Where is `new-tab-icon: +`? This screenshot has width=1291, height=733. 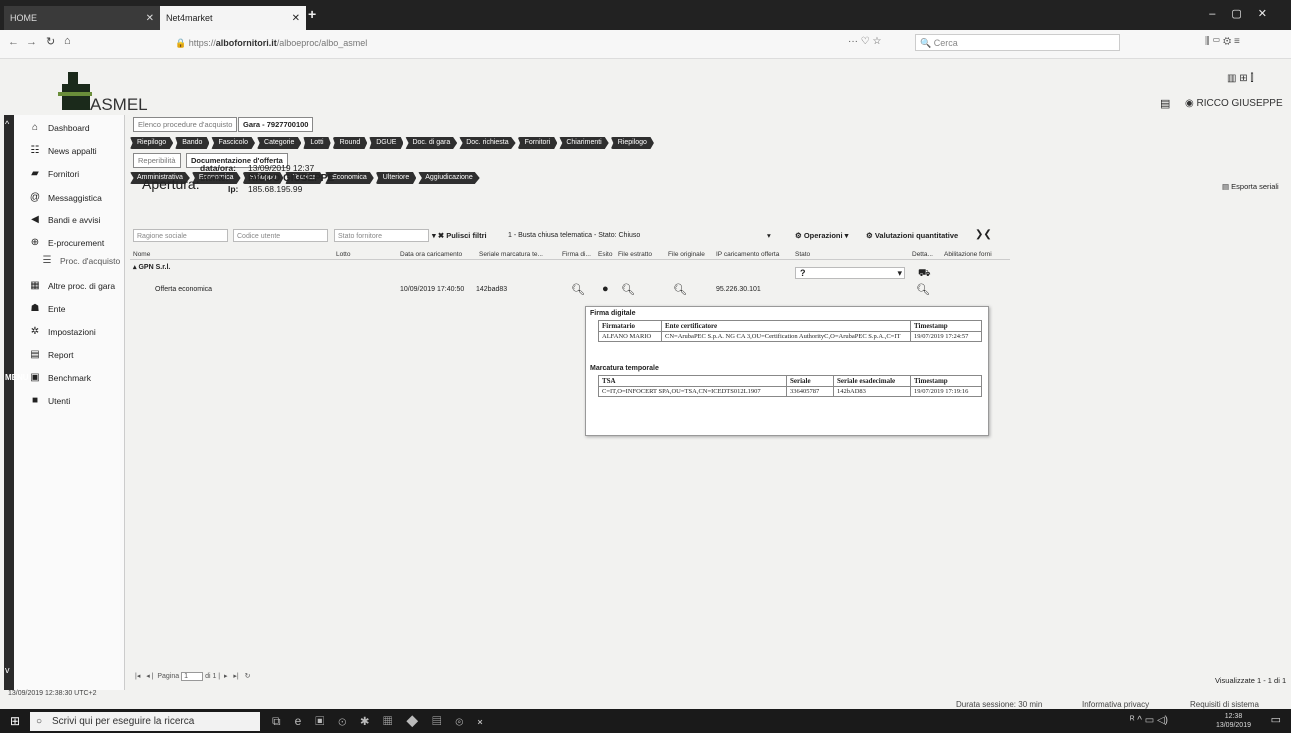 new-tab-icon: + is located at coordinates (312, 14).